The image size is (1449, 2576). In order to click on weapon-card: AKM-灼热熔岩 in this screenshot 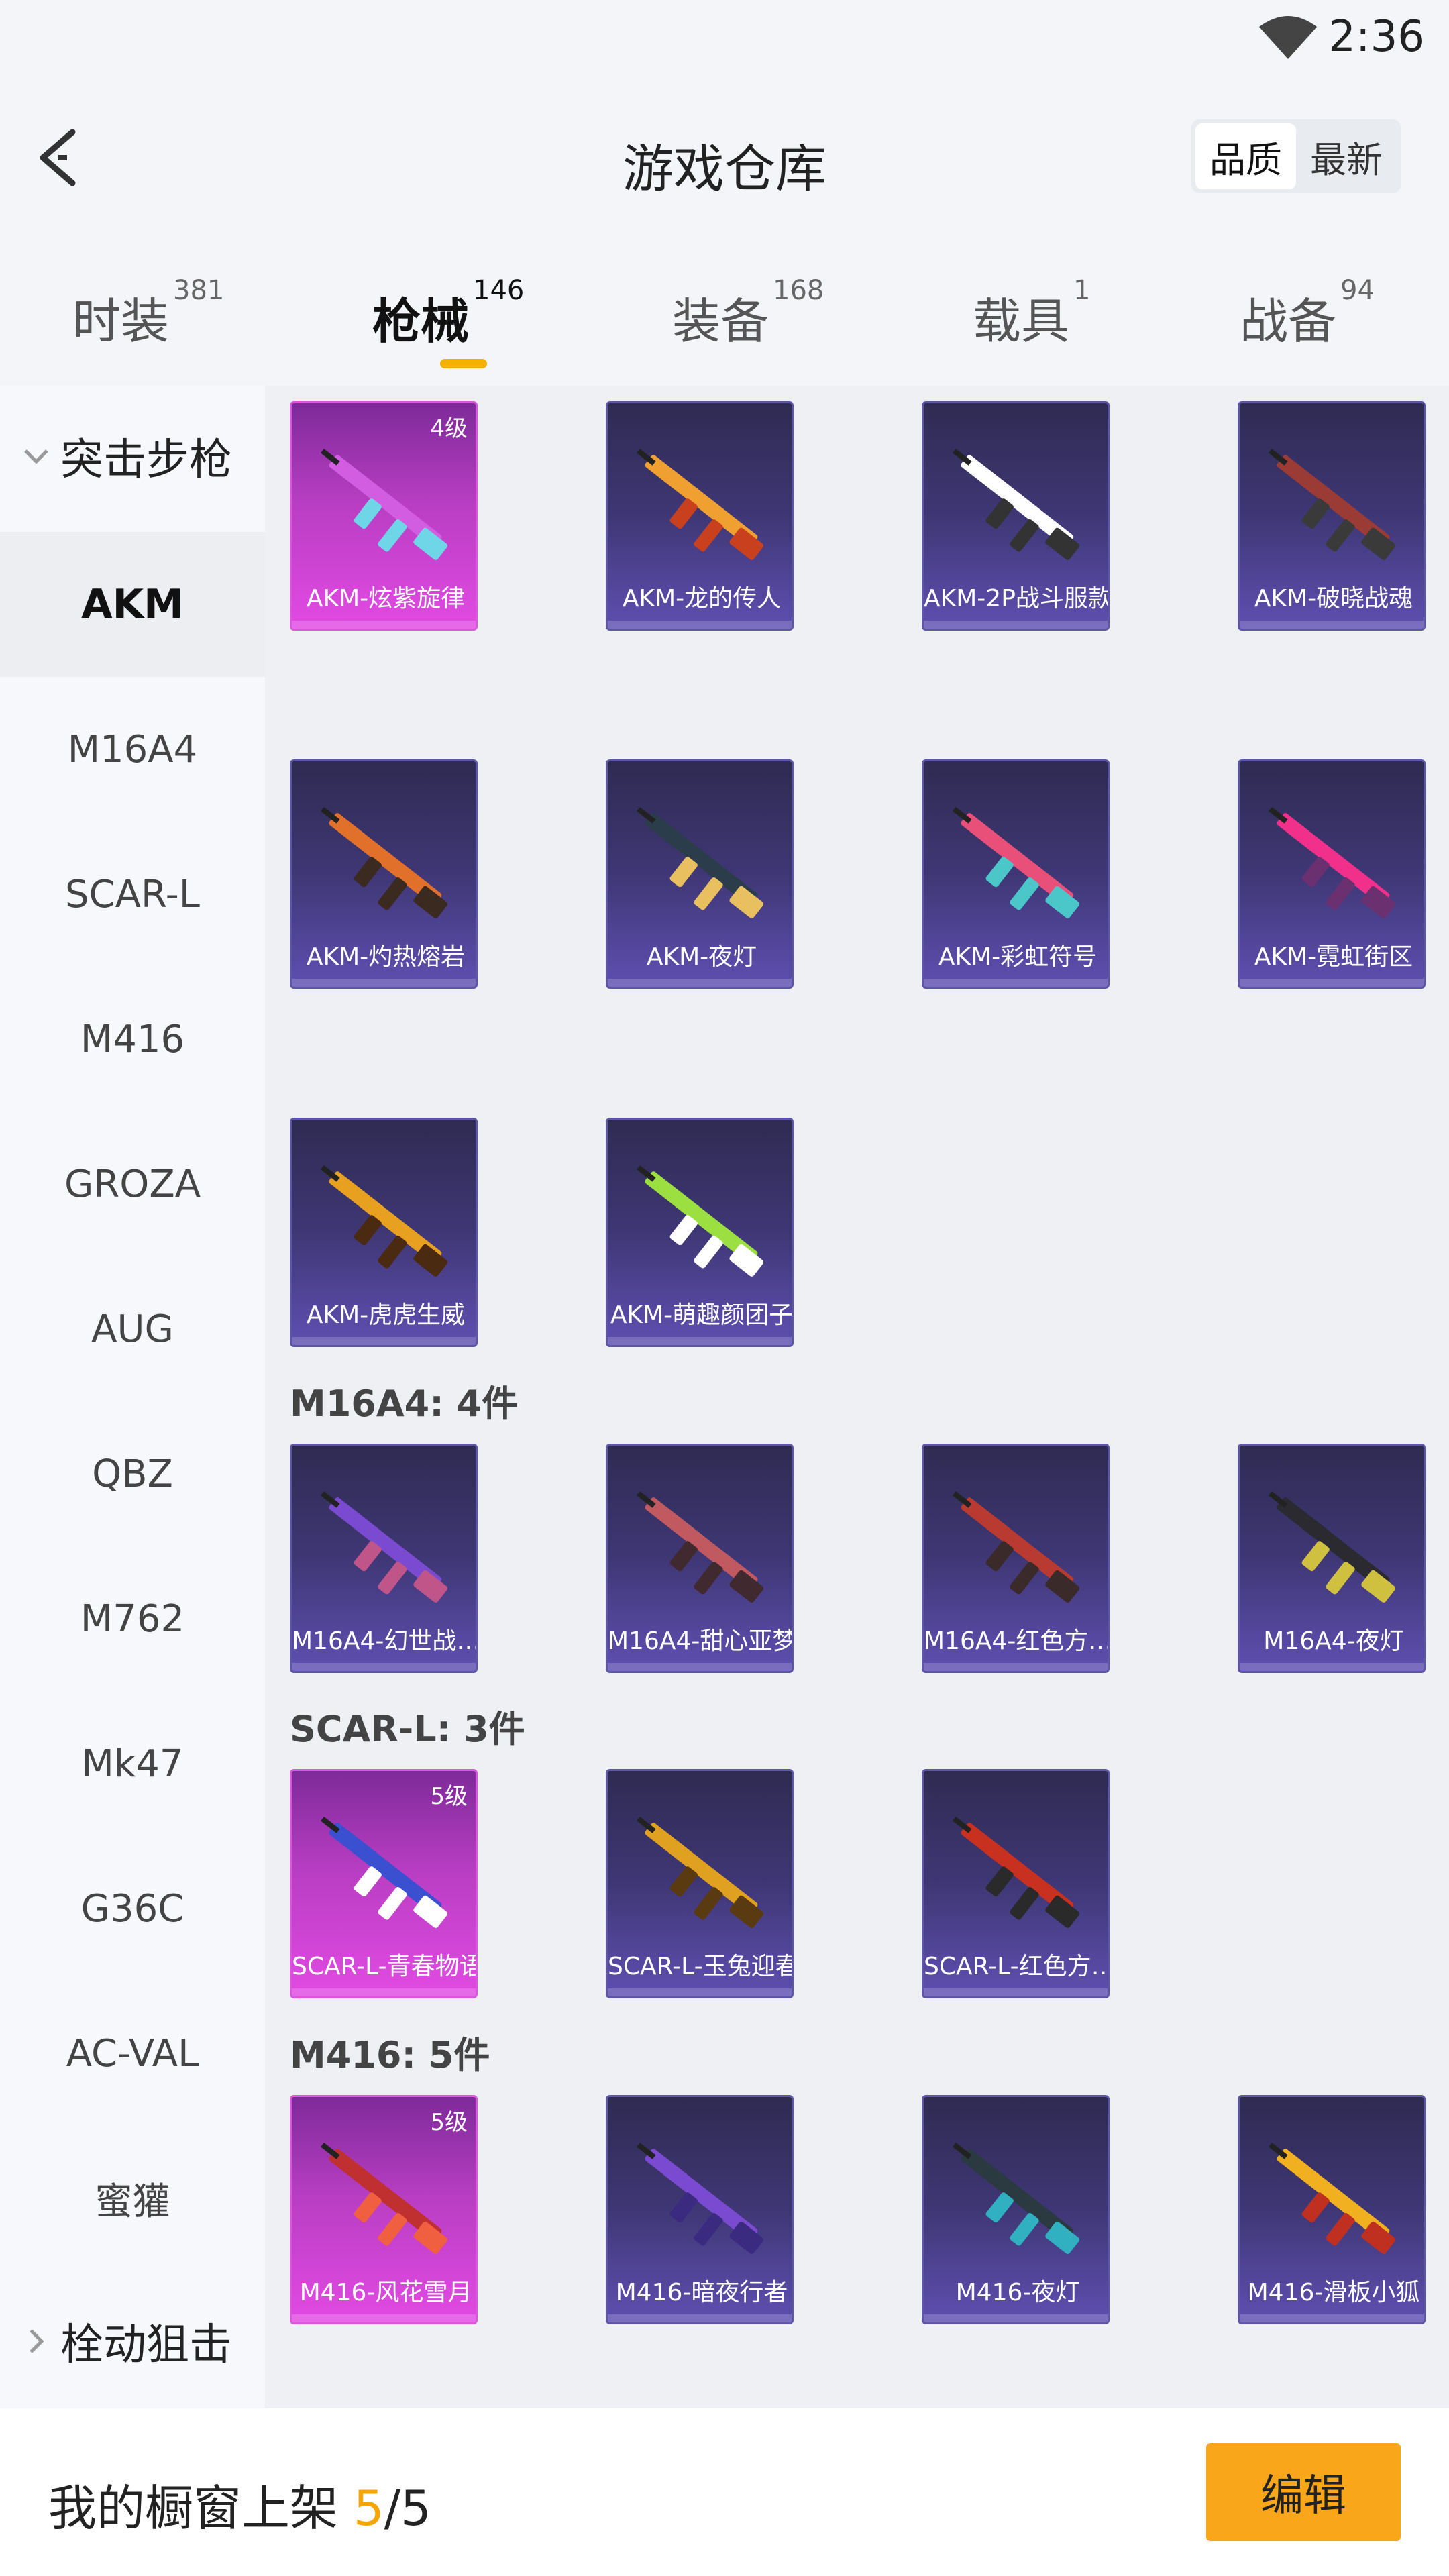, I will do `click(384, 874)`.